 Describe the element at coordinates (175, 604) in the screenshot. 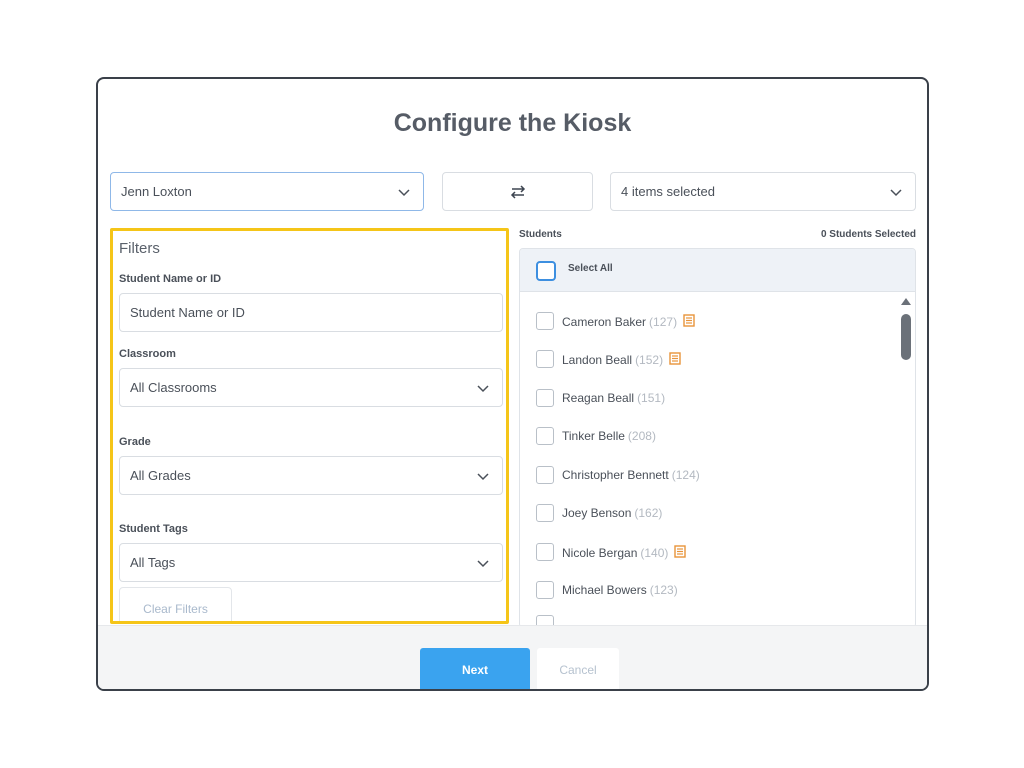

I see `clear-filters-button: Clear Filters` at that location.